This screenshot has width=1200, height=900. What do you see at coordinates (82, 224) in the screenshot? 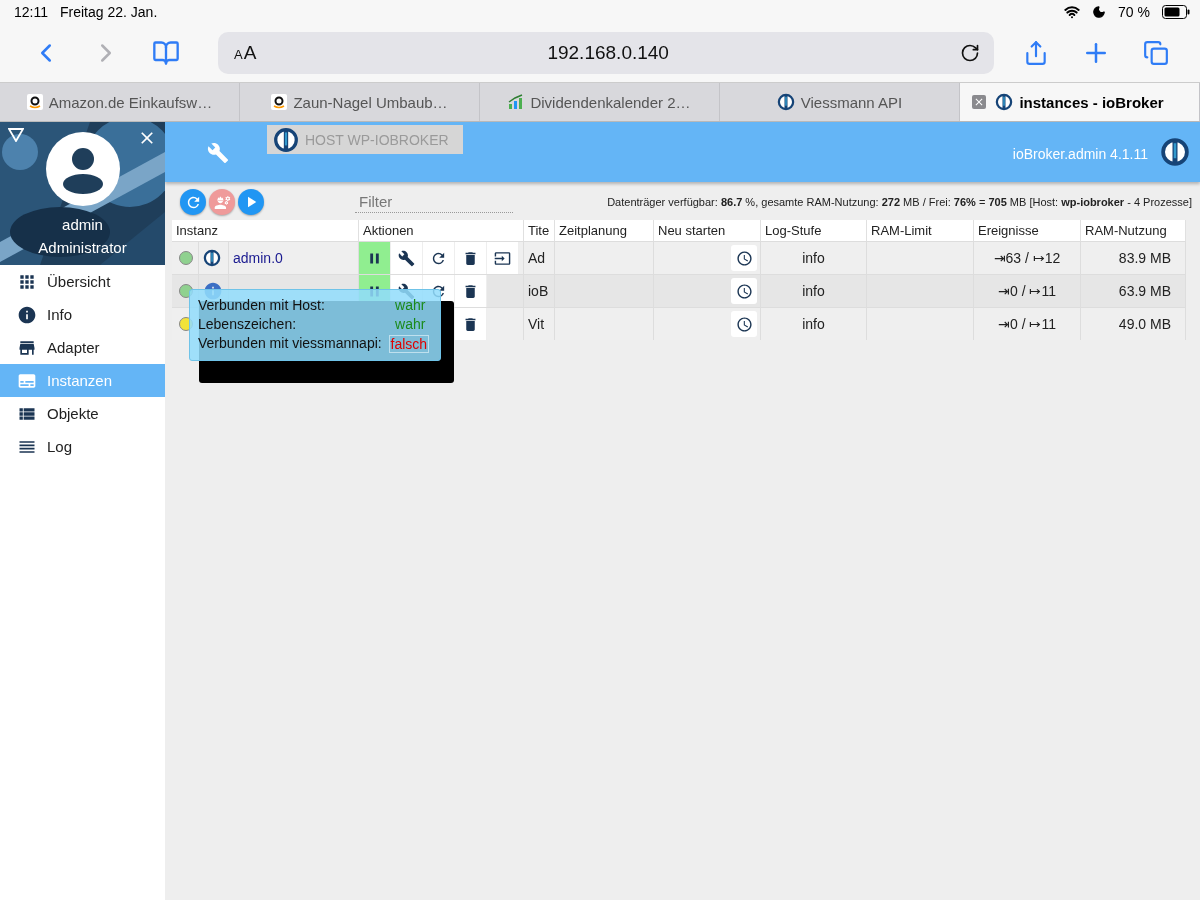
I see `user-name: admin` at bounding box center [82, 224].